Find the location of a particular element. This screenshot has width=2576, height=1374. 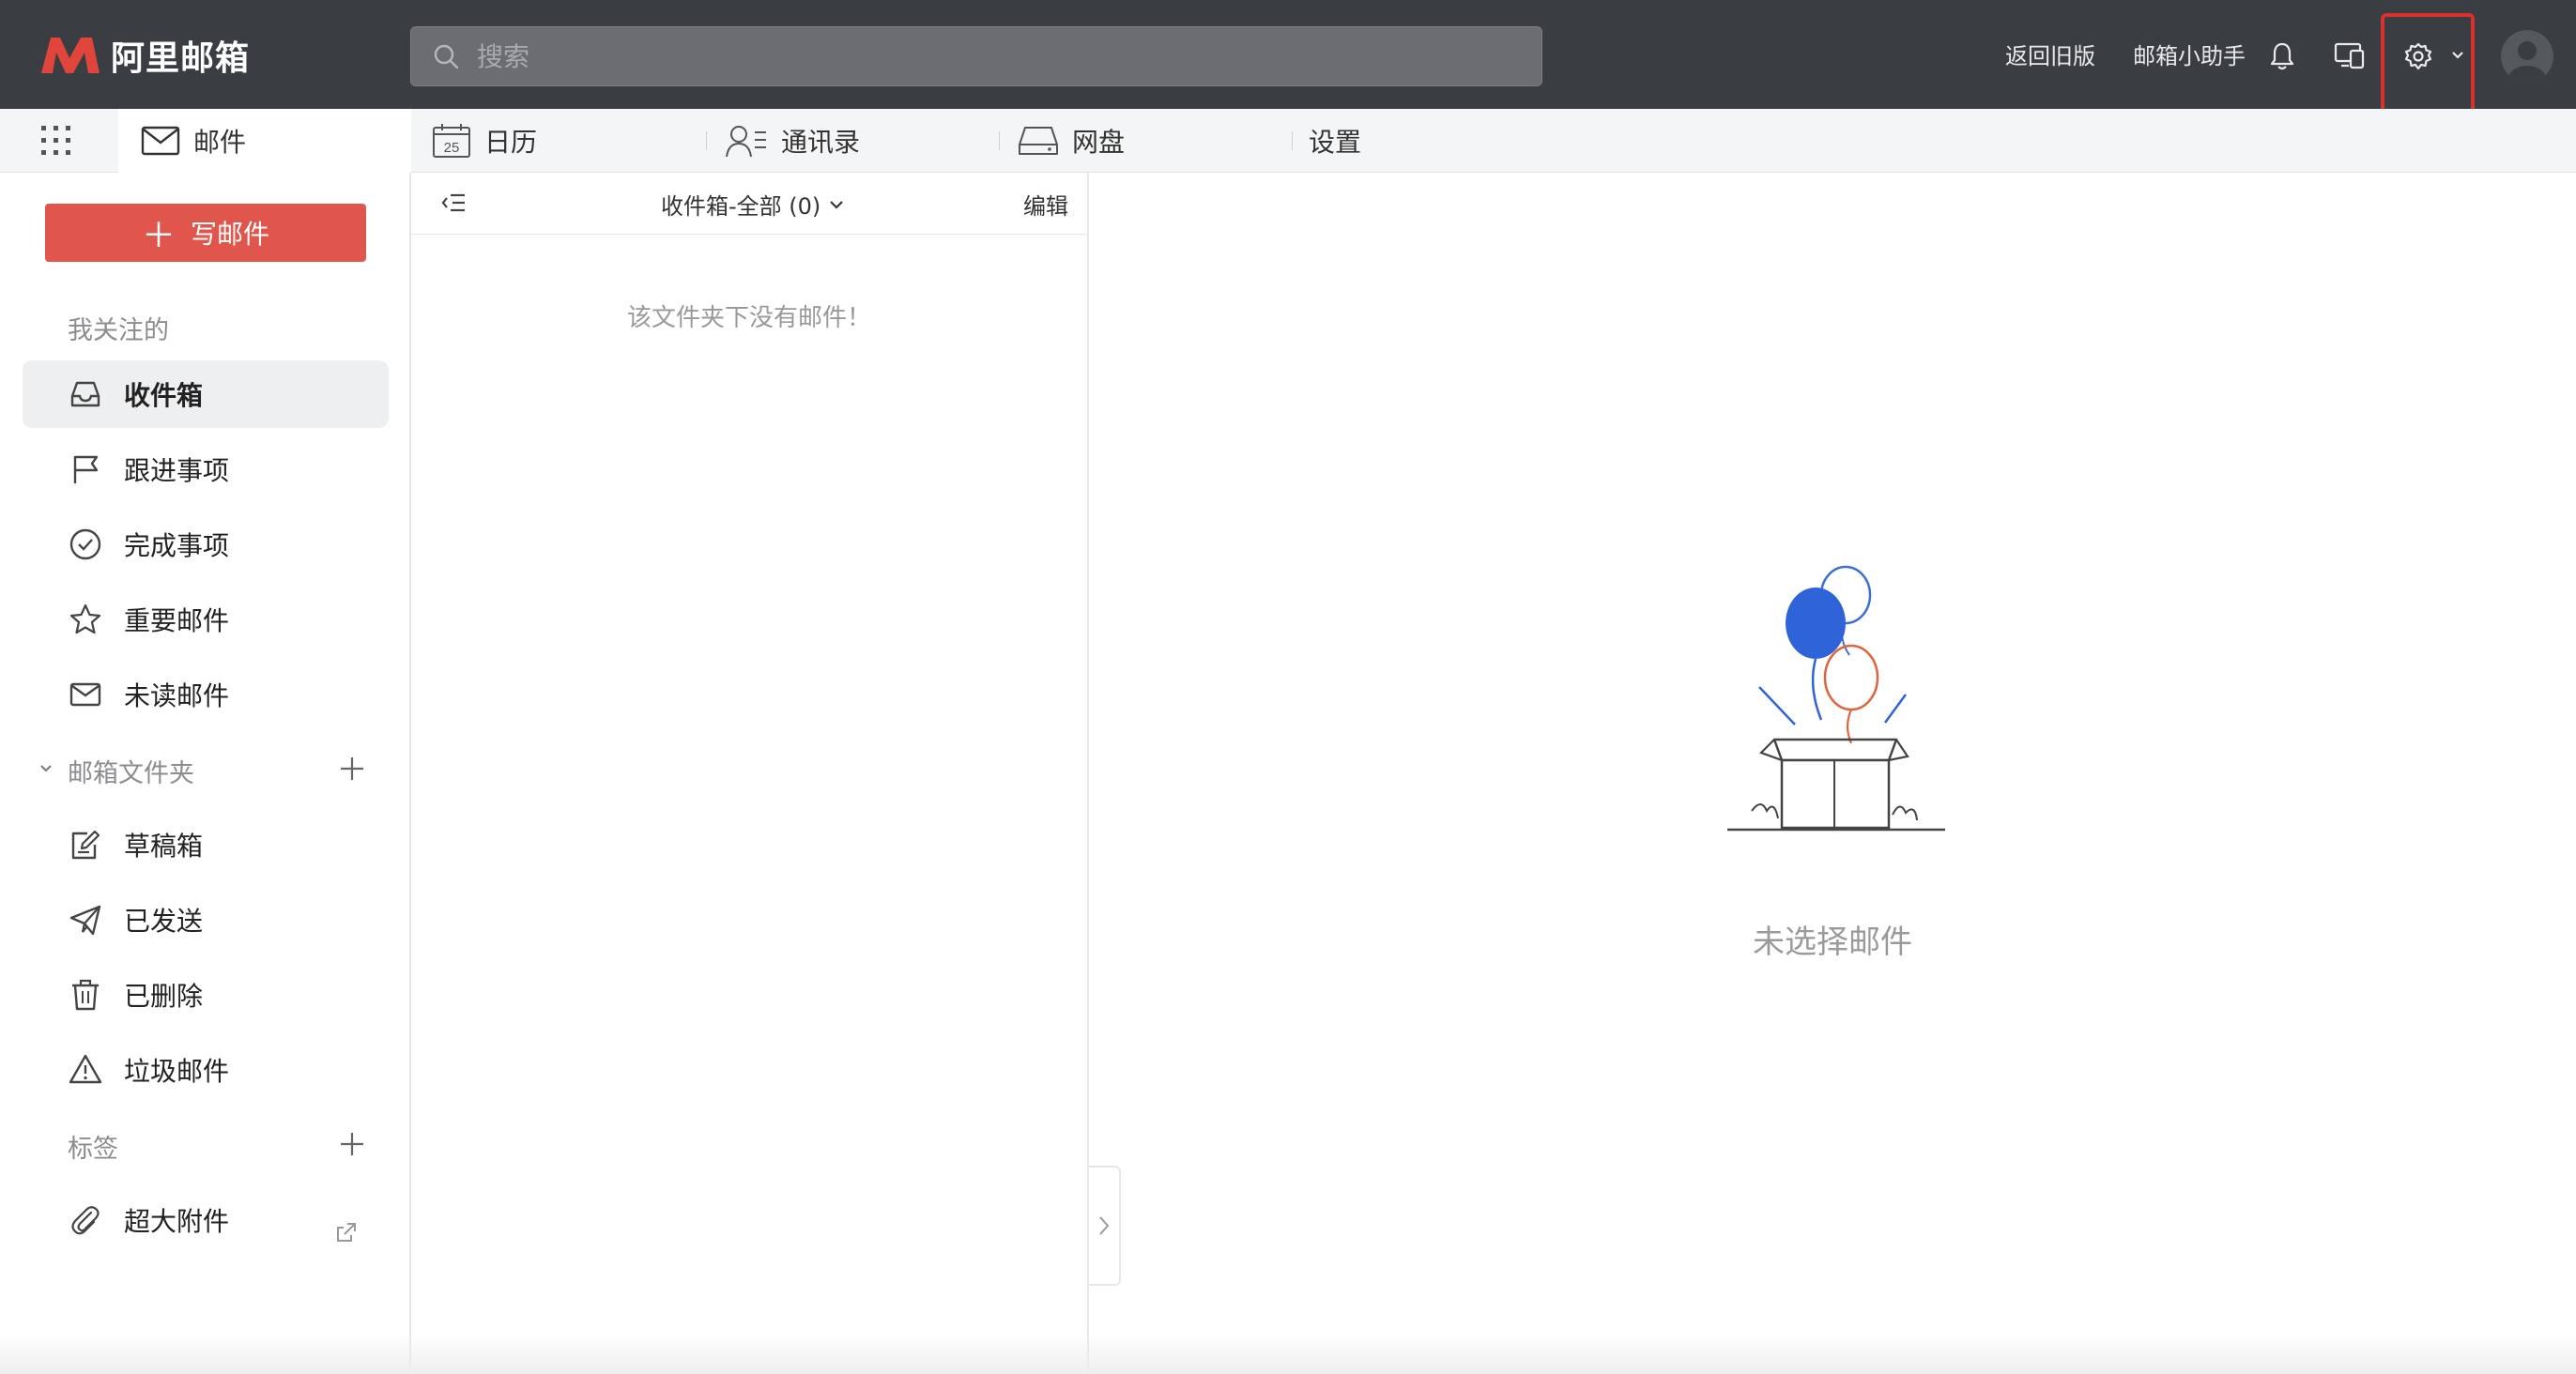

favorites-header: 我关注的 is located at coordinates (118, 330).